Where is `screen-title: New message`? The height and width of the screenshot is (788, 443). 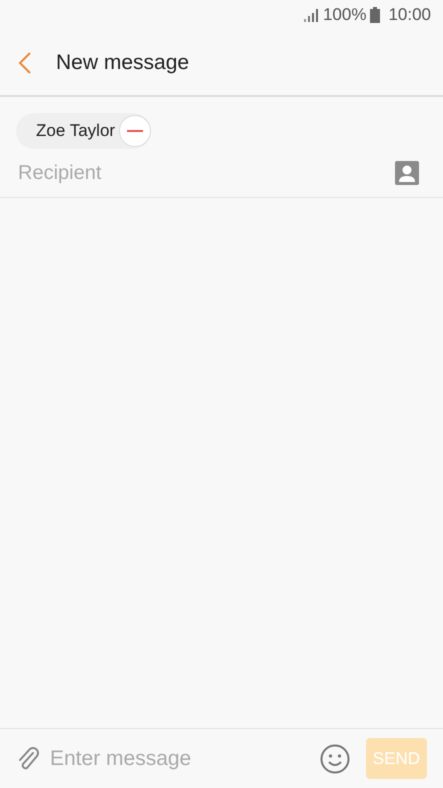 screen-title: New message is located at coordinates (123, 63).